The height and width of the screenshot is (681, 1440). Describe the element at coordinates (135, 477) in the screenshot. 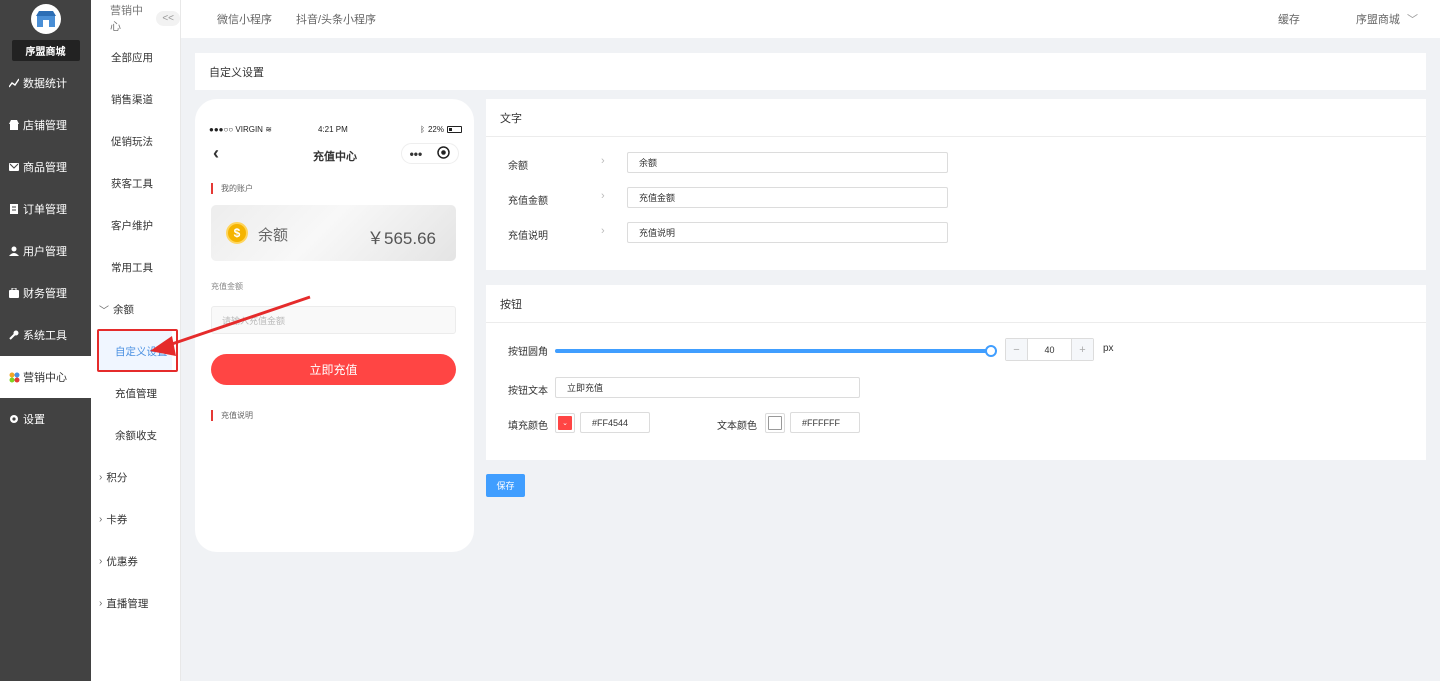

I see `submenu-group-points: › 积分` at that location.